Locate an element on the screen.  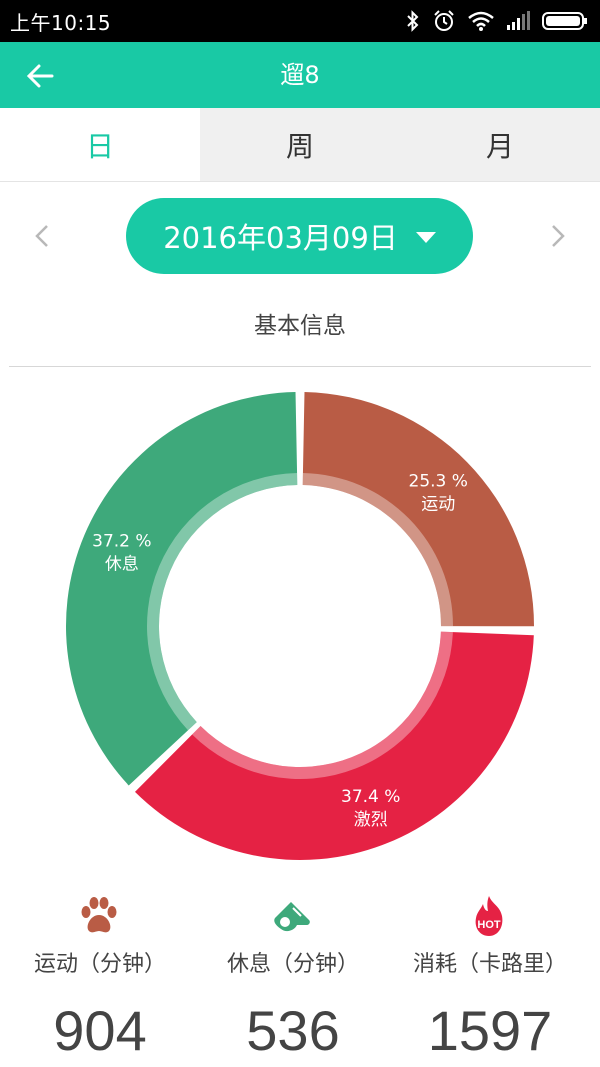
stat-value: 1597 is located at coordinates (490, 1030).